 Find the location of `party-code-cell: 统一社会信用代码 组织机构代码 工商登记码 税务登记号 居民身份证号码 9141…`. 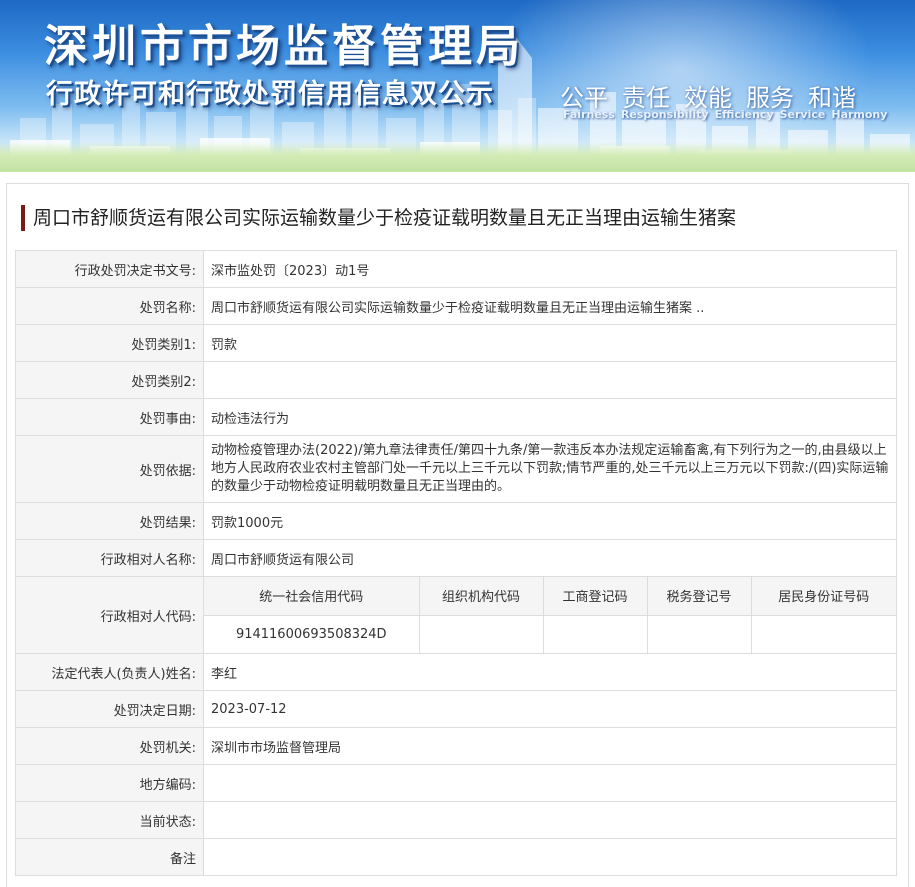

party-code-cell: 统一社会信用代码 组织机构代码 工商登记码 税务登记号 居民身份证号码 9141… is located at coordinates (550, 615).